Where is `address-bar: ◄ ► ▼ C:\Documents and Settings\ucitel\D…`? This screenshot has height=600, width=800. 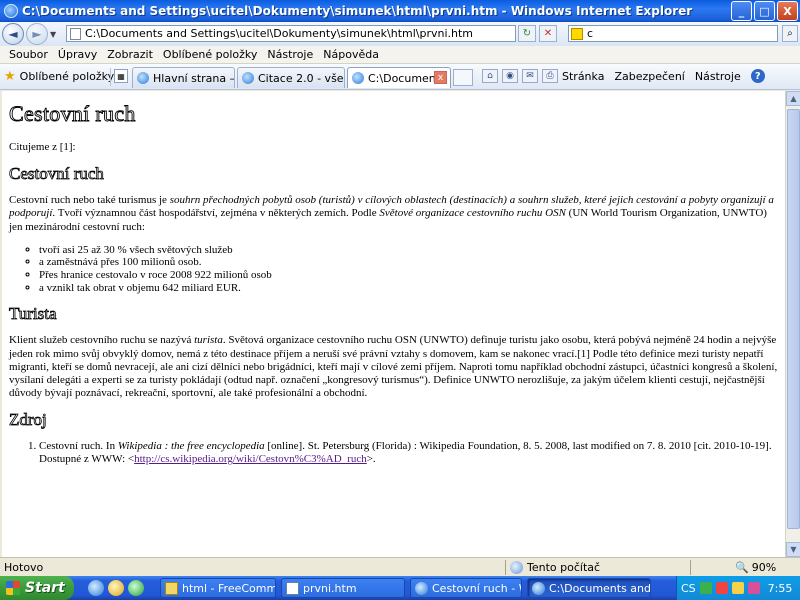 address-bar: ◄ ► ▼ C:\Documents and Settings\ucitel\D… is located at coordinates (400, 34).